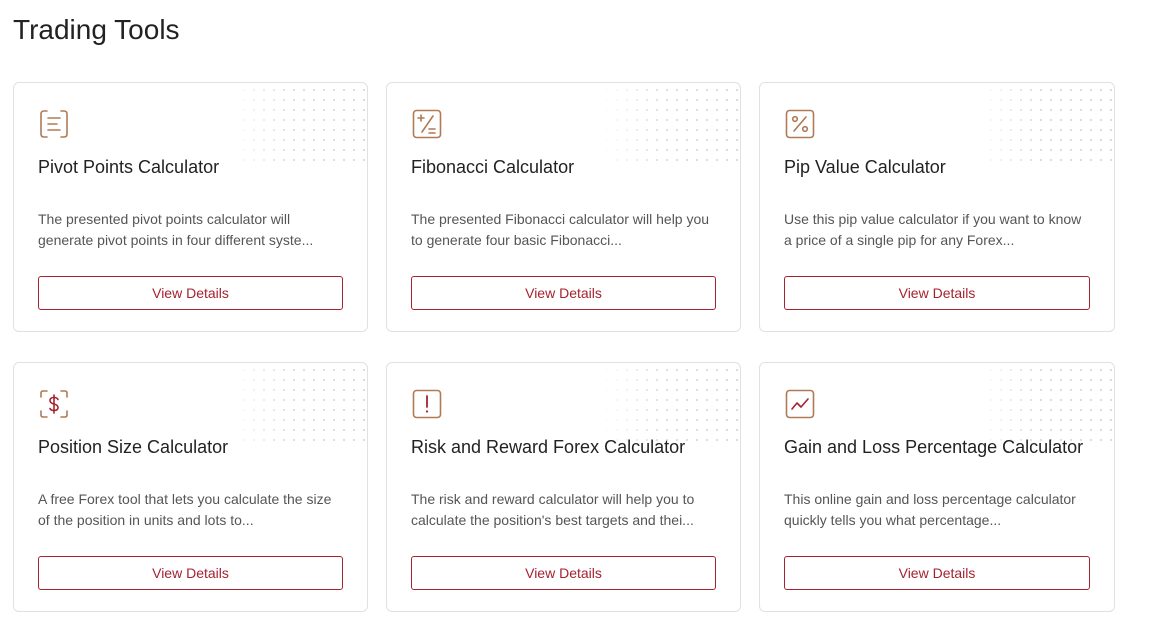  Describe the element at coordinates (865, 167) in the screenshot. I see `tool-title: Pip Value Calculator` at that location.